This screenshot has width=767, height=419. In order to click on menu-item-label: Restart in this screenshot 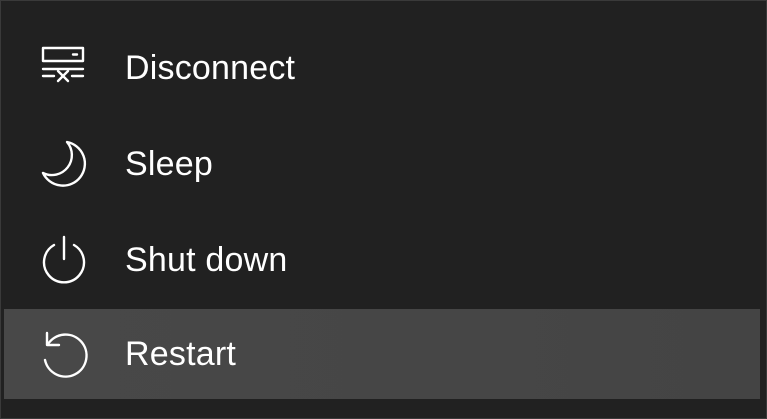, I will do `click(180, 353)`.